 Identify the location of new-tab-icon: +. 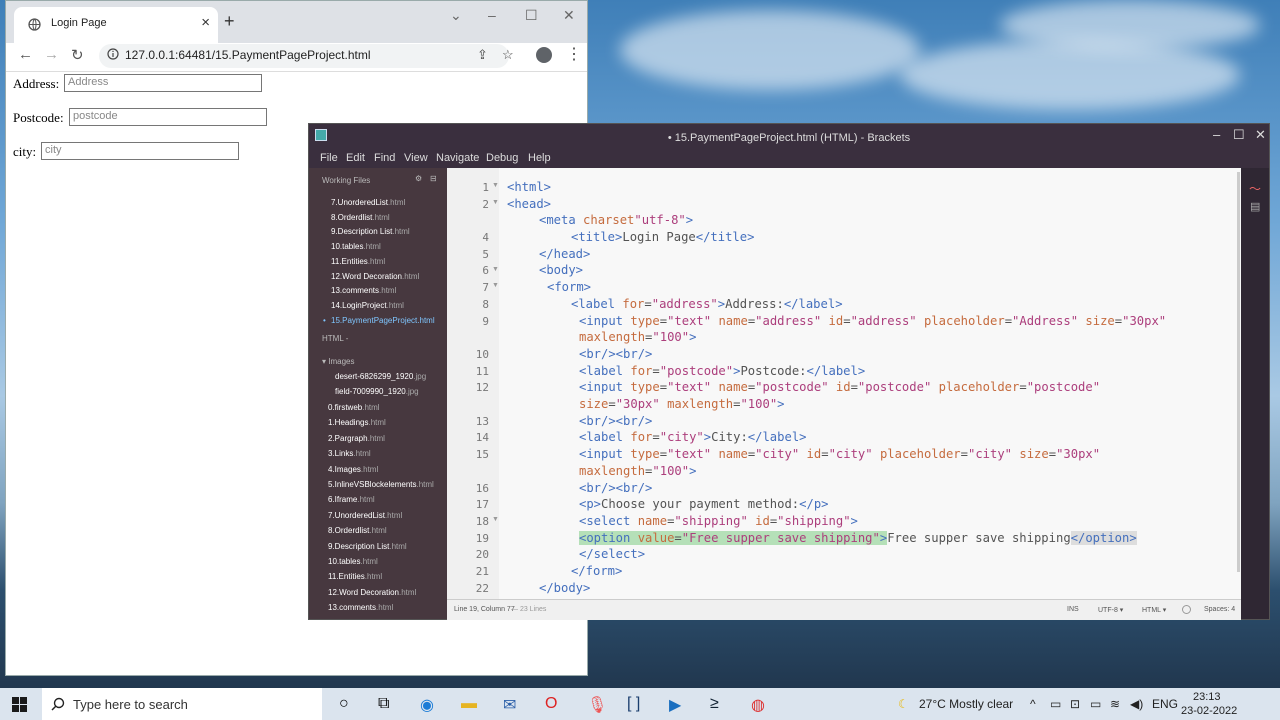
(229, 21).